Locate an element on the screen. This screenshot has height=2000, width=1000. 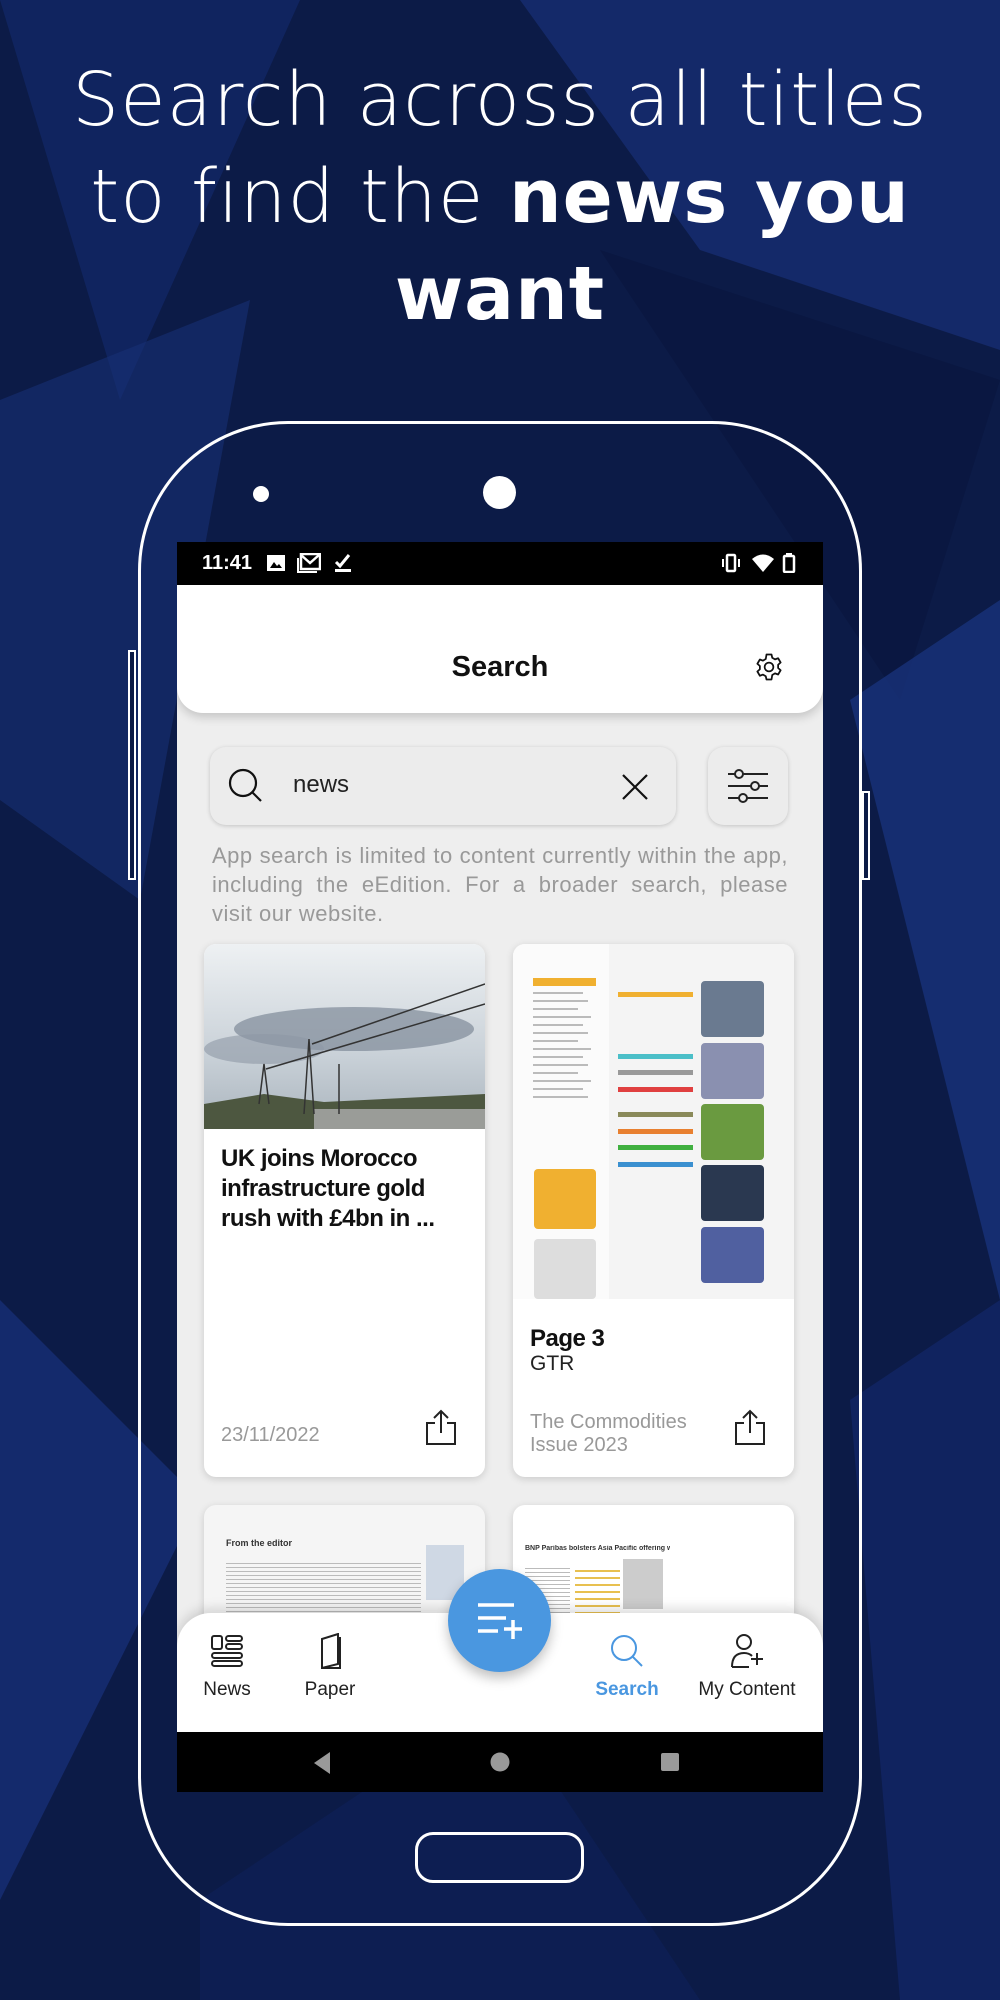
search-value: news is located at coordinates (321, 784).